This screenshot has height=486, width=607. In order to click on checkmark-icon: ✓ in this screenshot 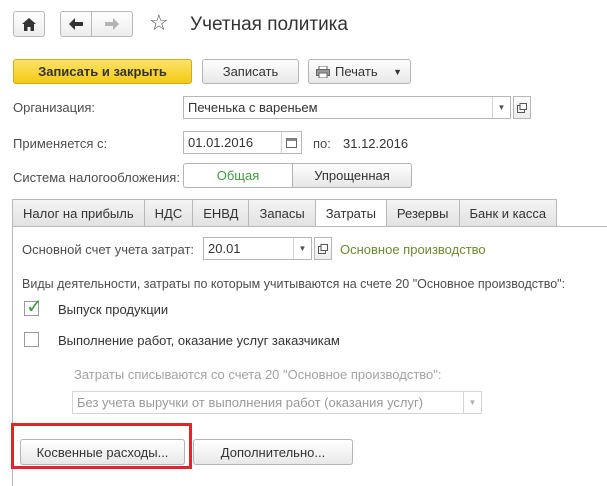, I will do `click(34, 307)`.